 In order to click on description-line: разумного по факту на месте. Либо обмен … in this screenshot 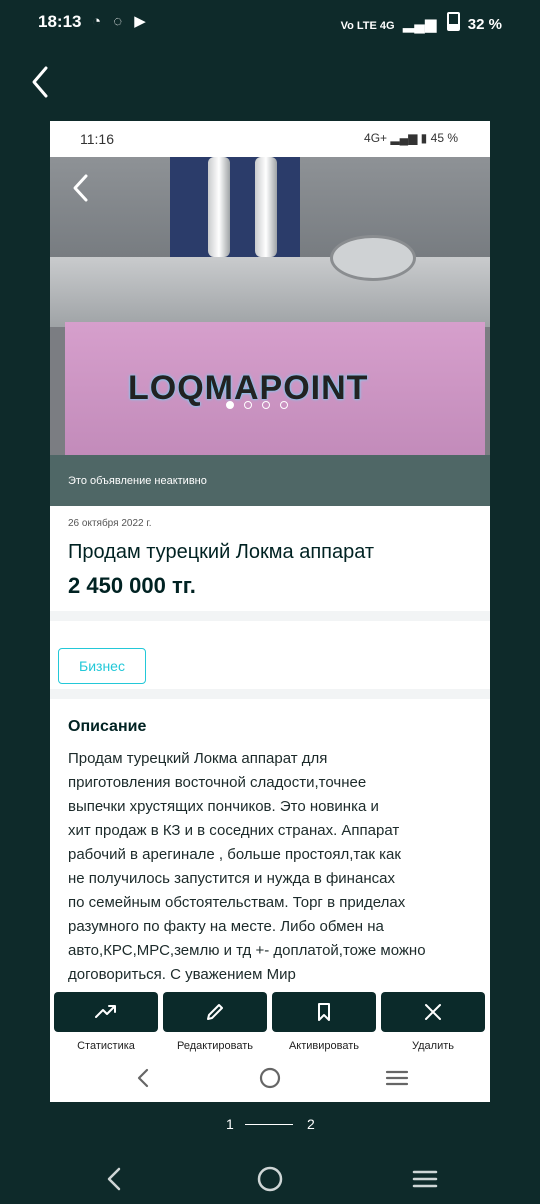, I will do `click(226, 926)`.